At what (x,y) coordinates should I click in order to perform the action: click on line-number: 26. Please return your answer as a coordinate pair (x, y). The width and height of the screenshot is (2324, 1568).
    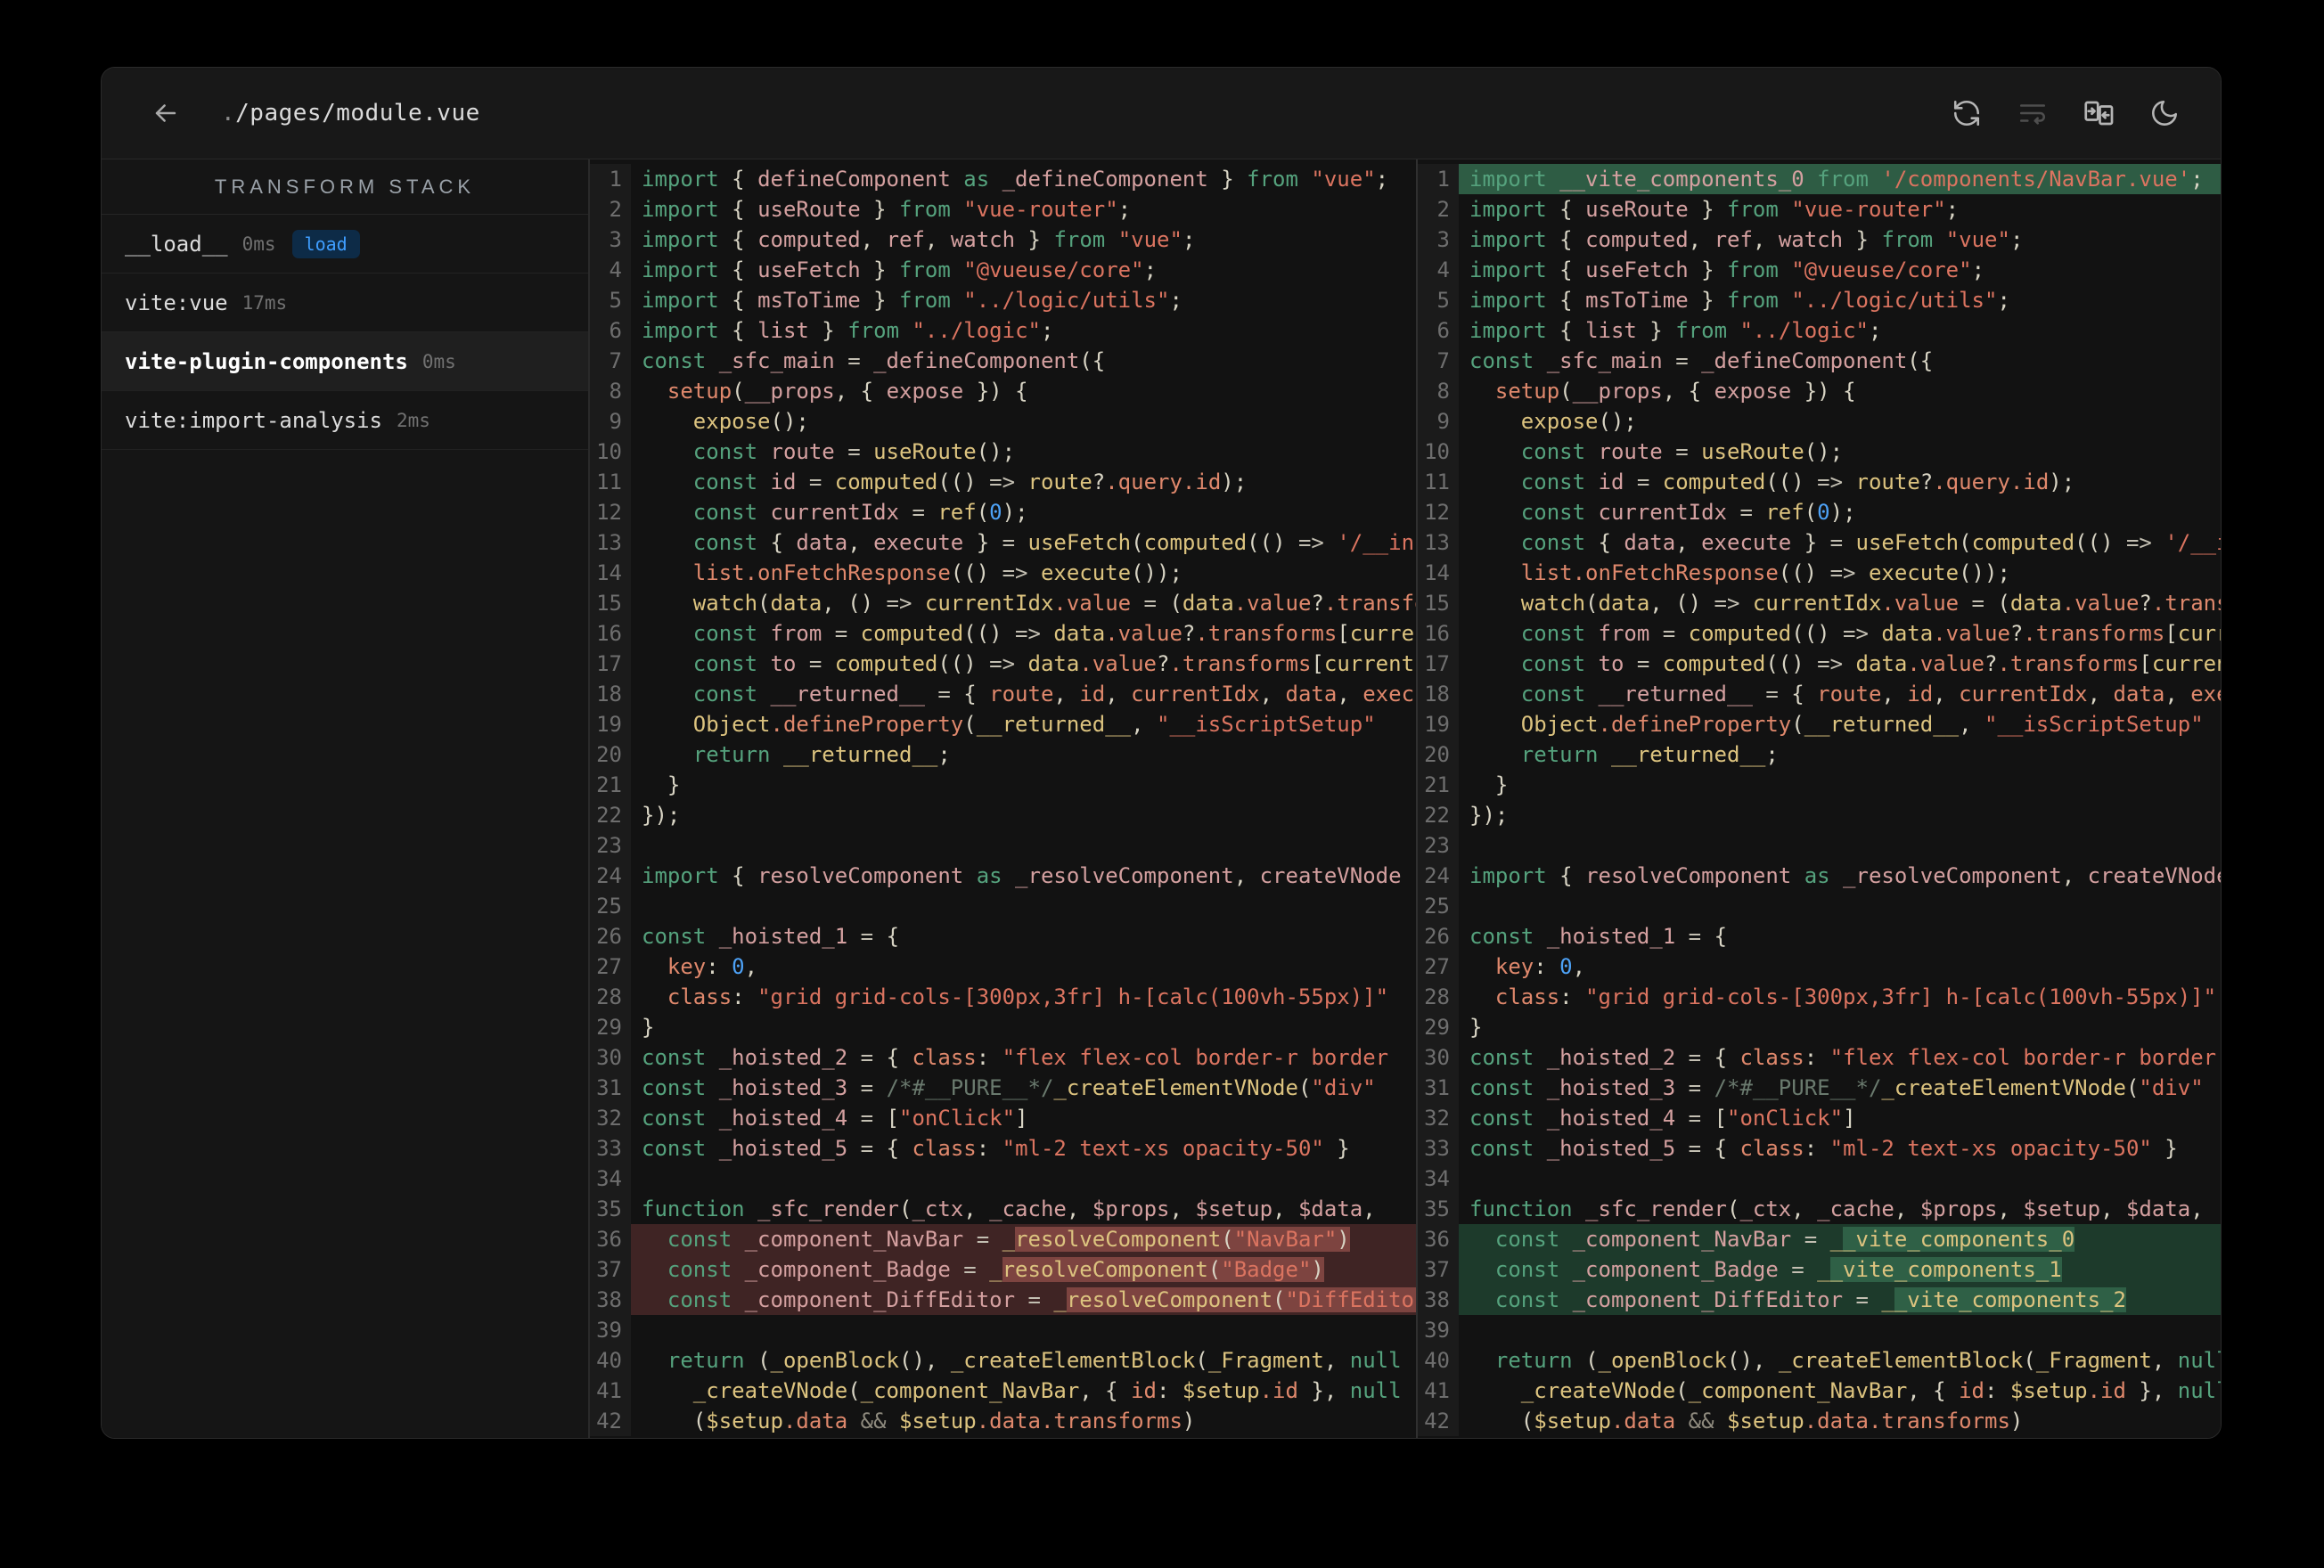
    Looking at the image, I should click on (610, 936).